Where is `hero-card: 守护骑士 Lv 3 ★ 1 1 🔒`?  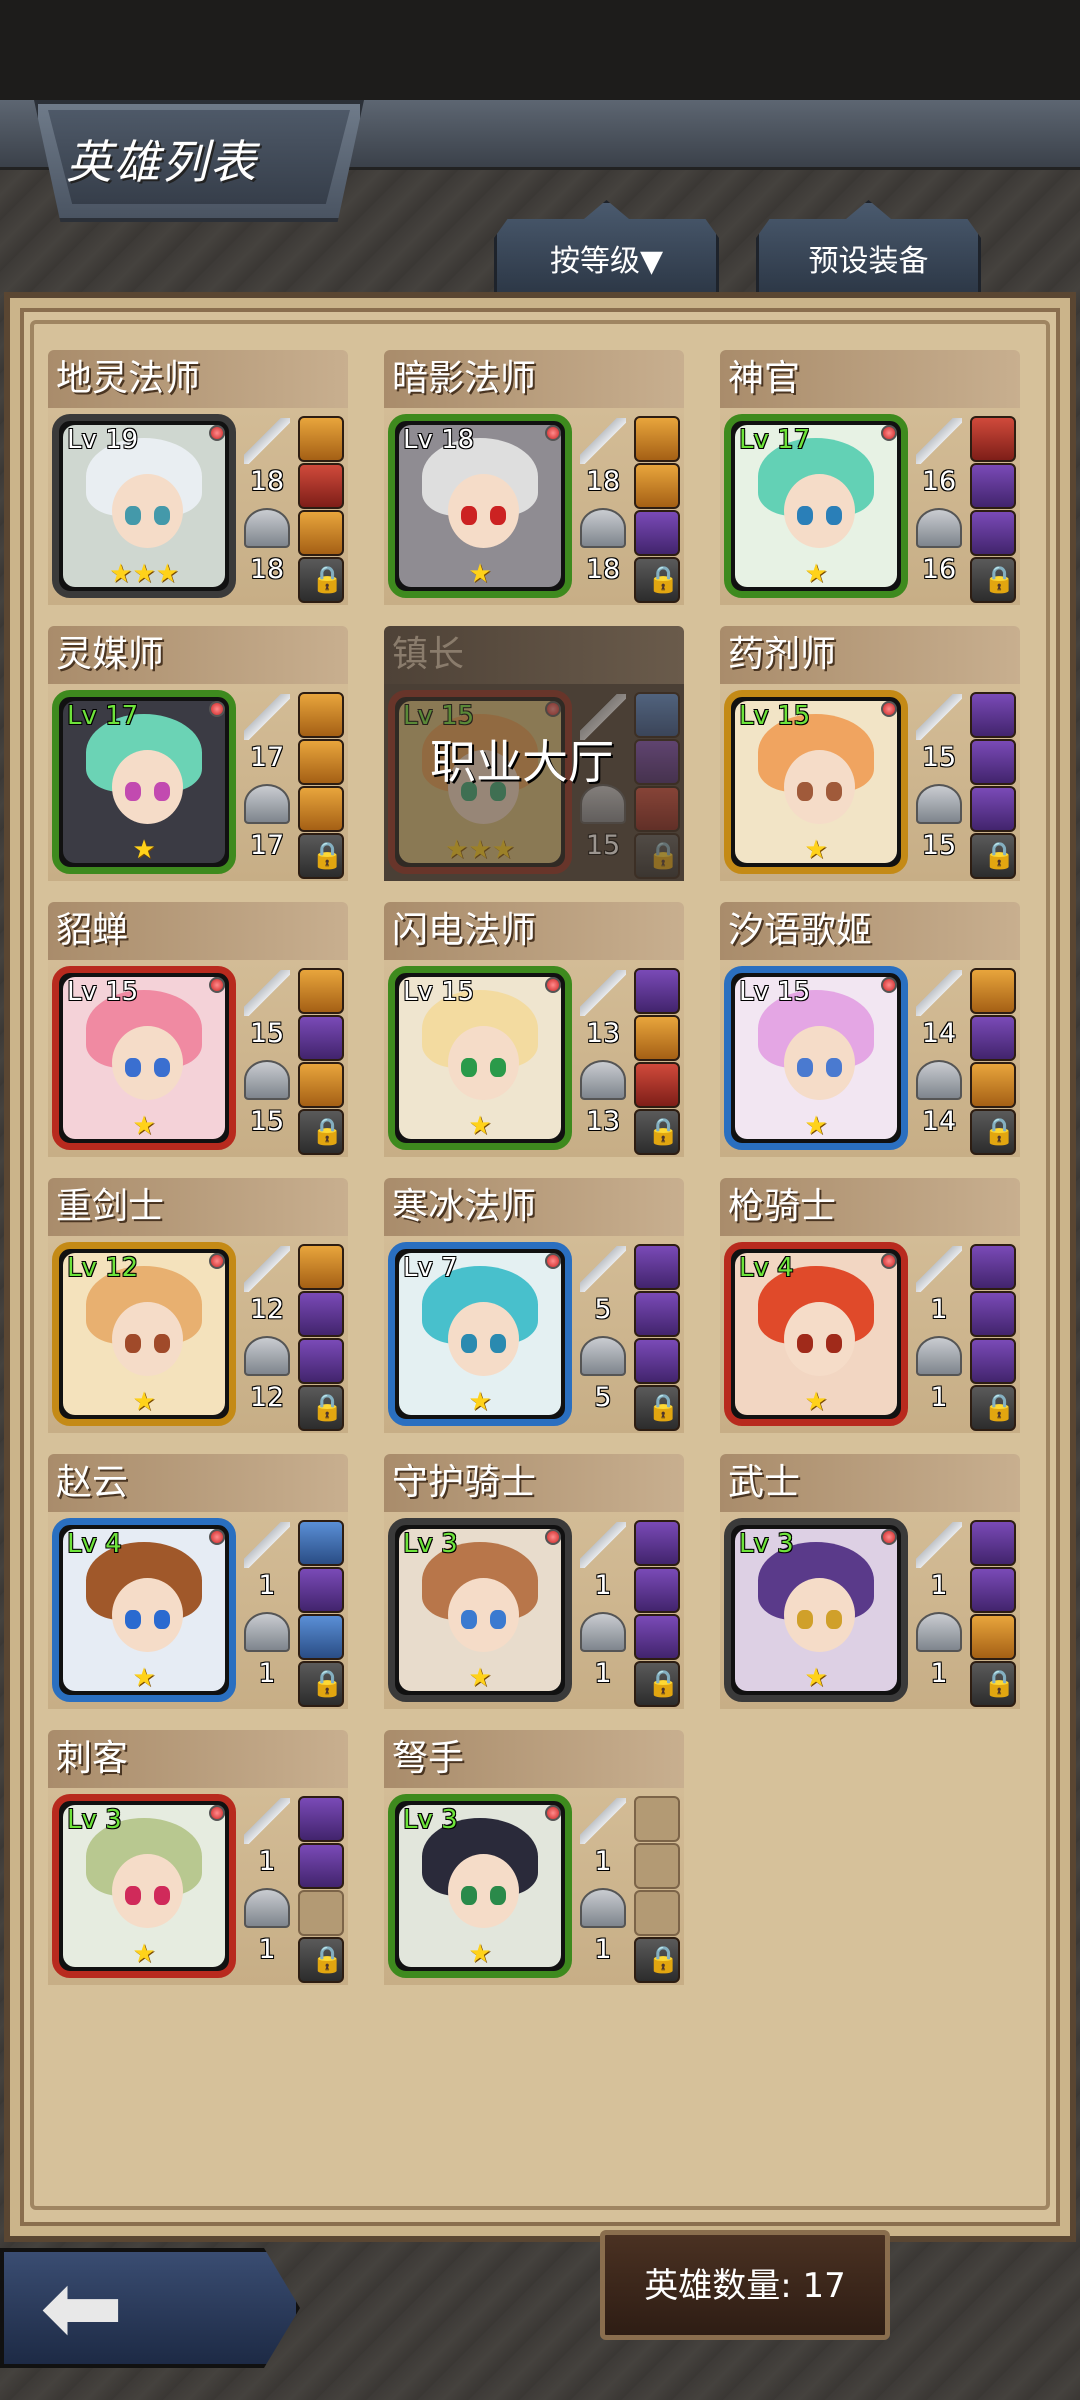
hero-card: 守护骑士 Lv 3 ★ 1 1 🔒 is located at coordinates (534, 1581).